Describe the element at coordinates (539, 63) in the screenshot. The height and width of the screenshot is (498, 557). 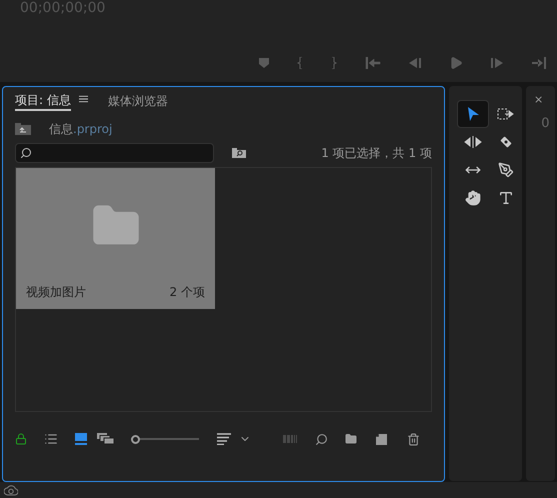
I see `go-to-out-icon` at that location.